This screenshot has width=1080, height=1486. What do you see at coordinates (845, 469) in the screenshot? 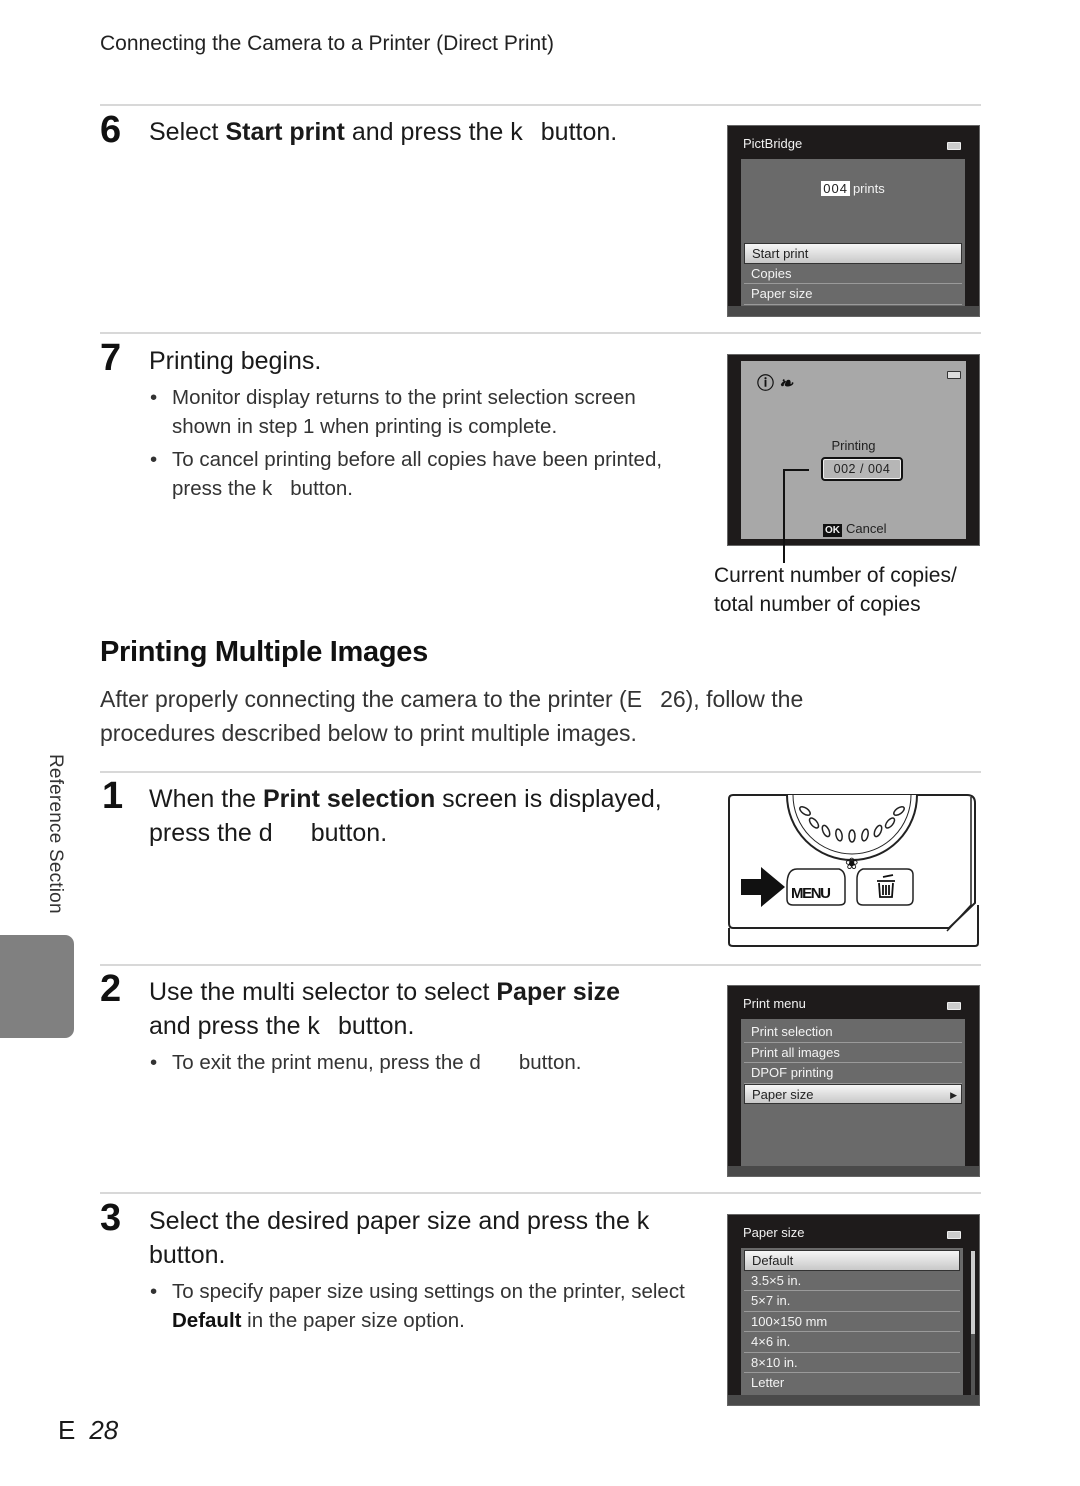
I see `current-copies: 002` at bounding box center [845, 469].